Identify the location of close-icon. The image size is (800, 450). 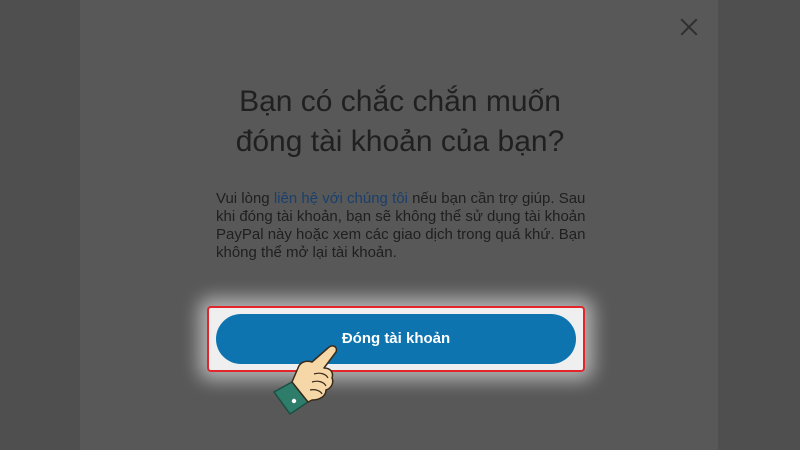
(689, 27).